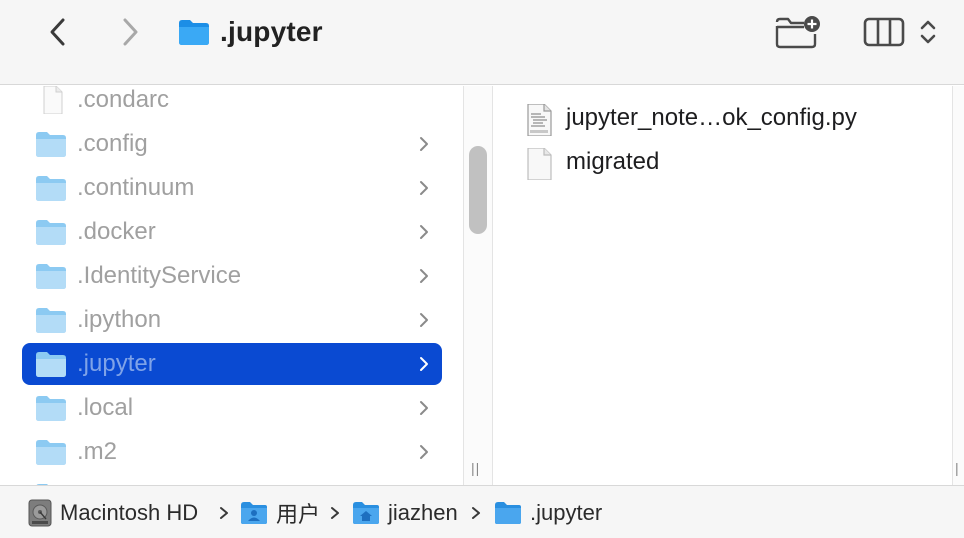  I want to click on breadcrumb-item: 用户, so click(280, 513).